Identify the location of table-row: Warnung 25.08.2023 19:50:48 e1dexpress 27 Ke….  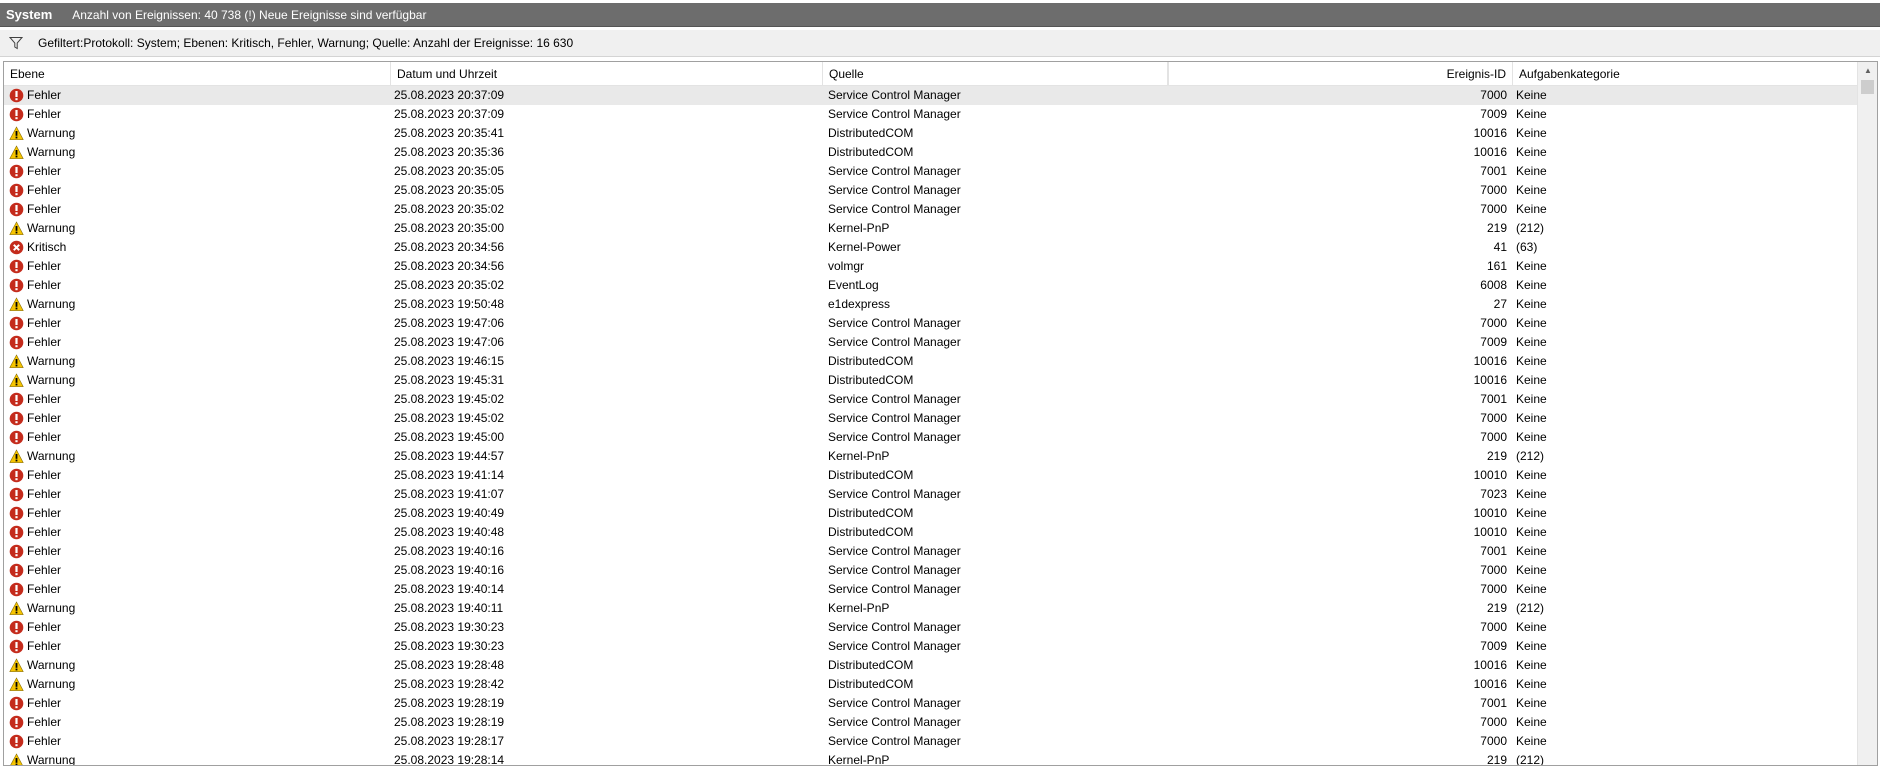
(930, 304).